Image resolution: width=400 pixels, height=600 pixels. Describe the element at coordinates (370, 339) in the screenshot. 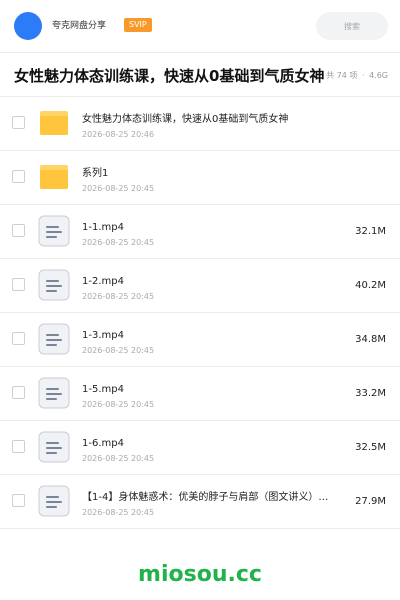

I see `file-size: 34.8M` at that location.